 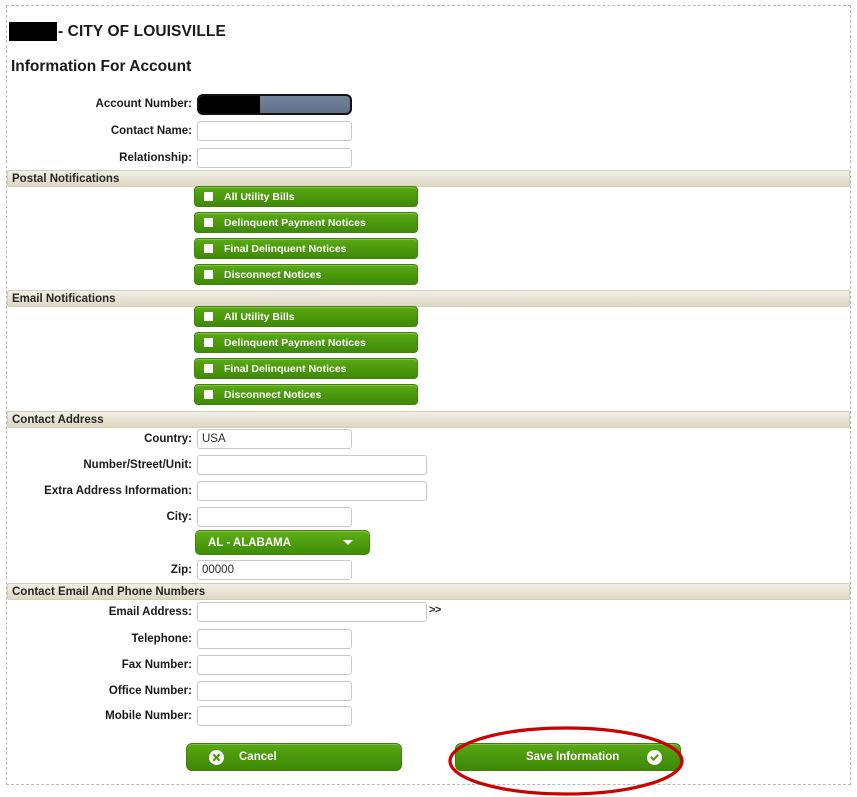 I want to click on section-header-contact-email-phone: Contact Email And Phone Numbers, so click(x=428, y=591).